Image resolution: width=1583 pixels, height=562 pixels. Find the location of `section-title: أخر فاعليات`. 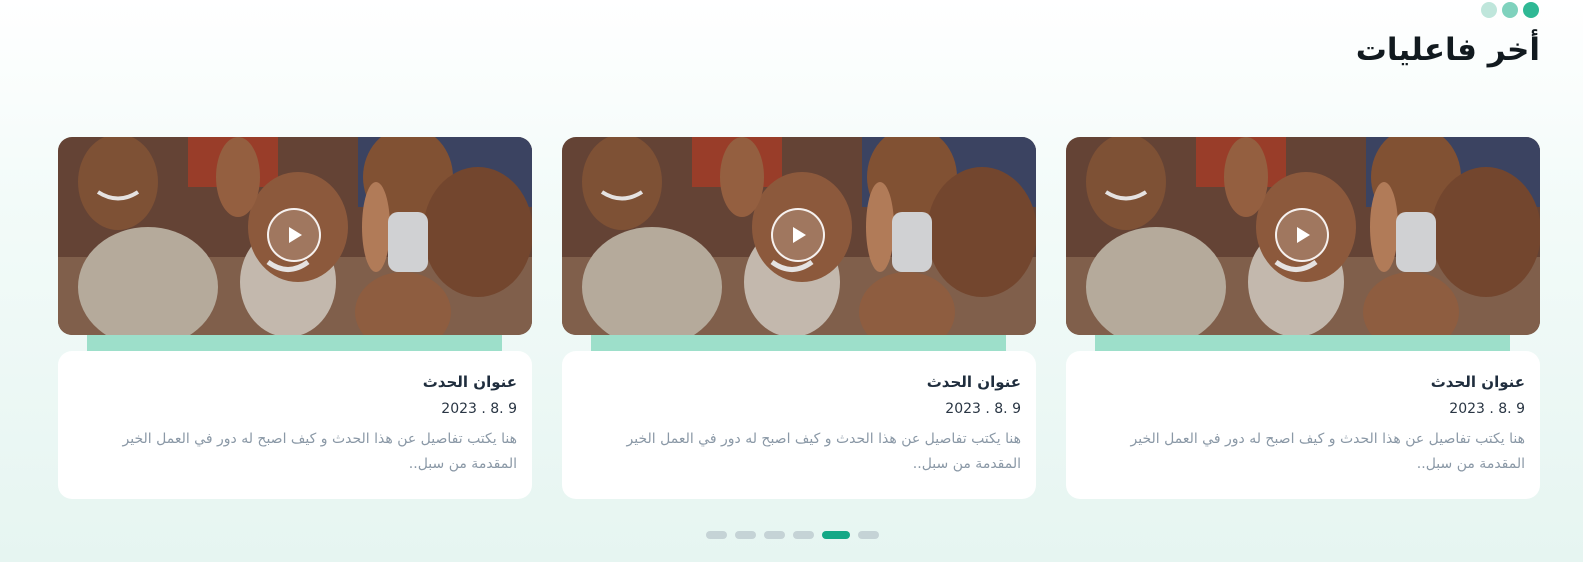

section-title: أخر فاعليات is located at coordinates (1447, 50).